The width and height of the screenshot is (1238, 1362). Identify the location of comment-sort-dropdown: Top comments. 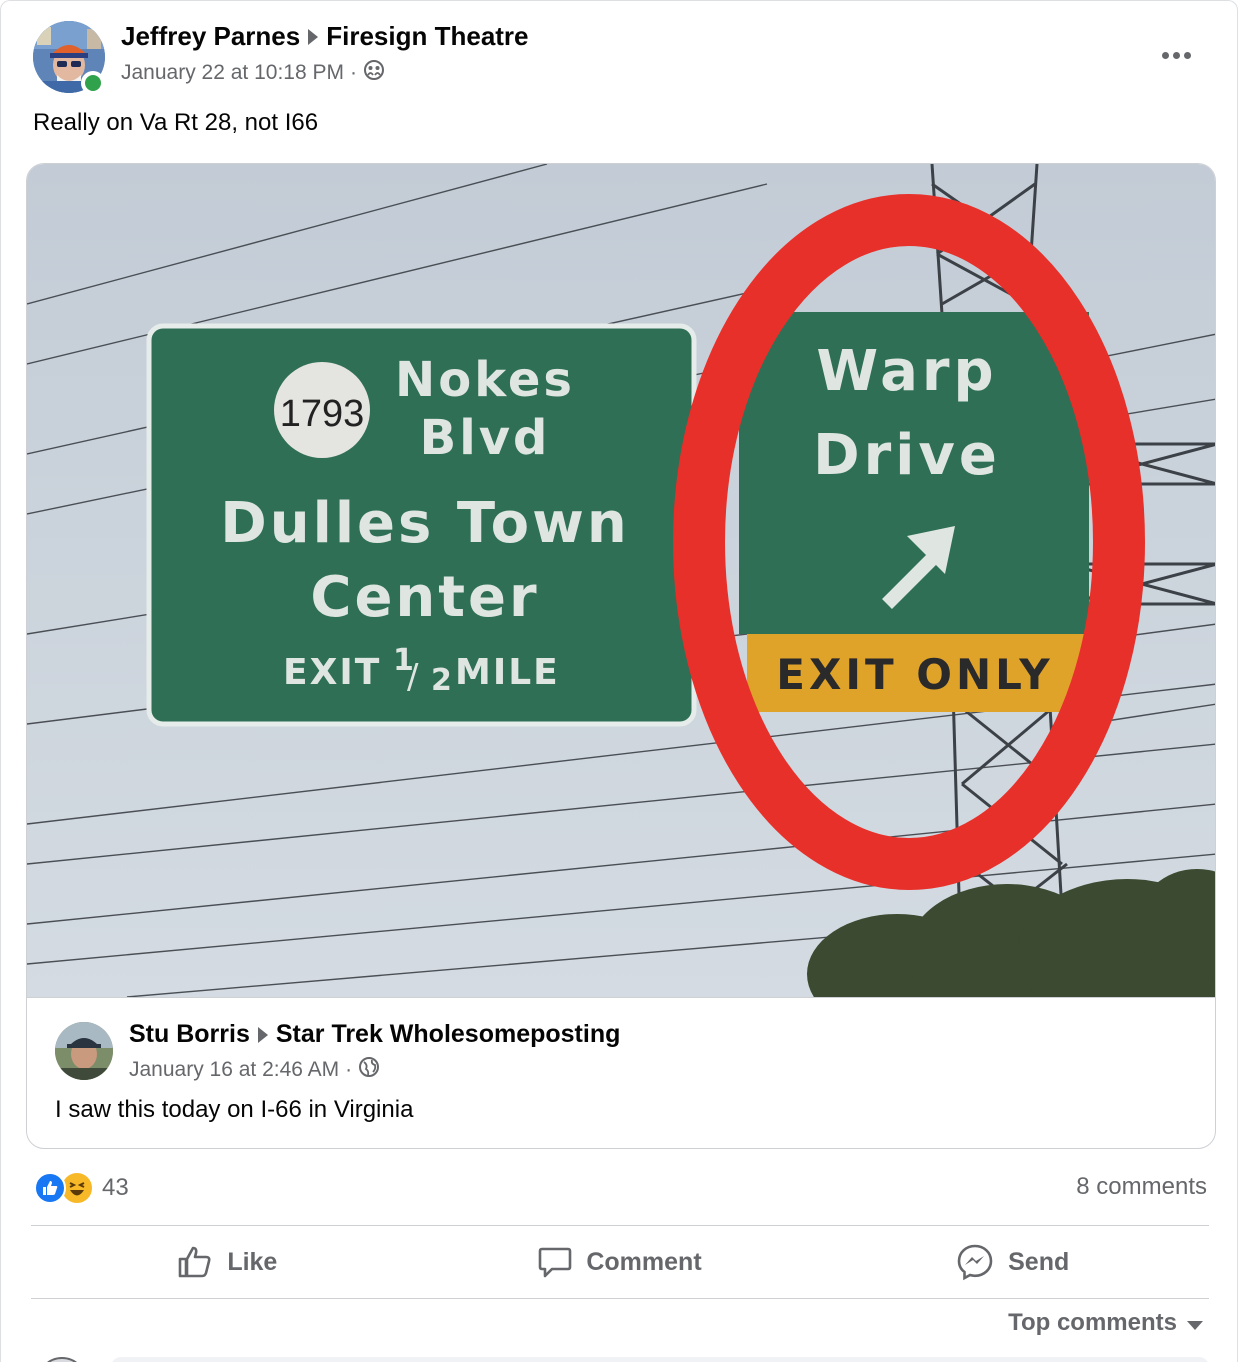
(1105, 1323).